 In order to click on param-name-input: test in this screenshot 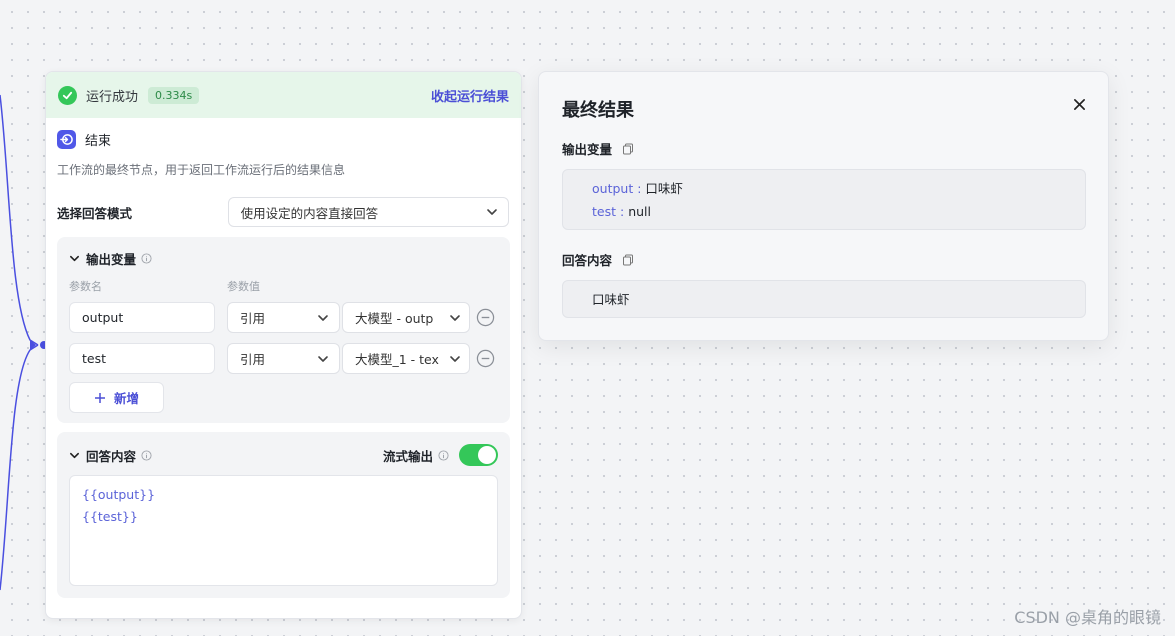, I will do `click(142, 358)`.